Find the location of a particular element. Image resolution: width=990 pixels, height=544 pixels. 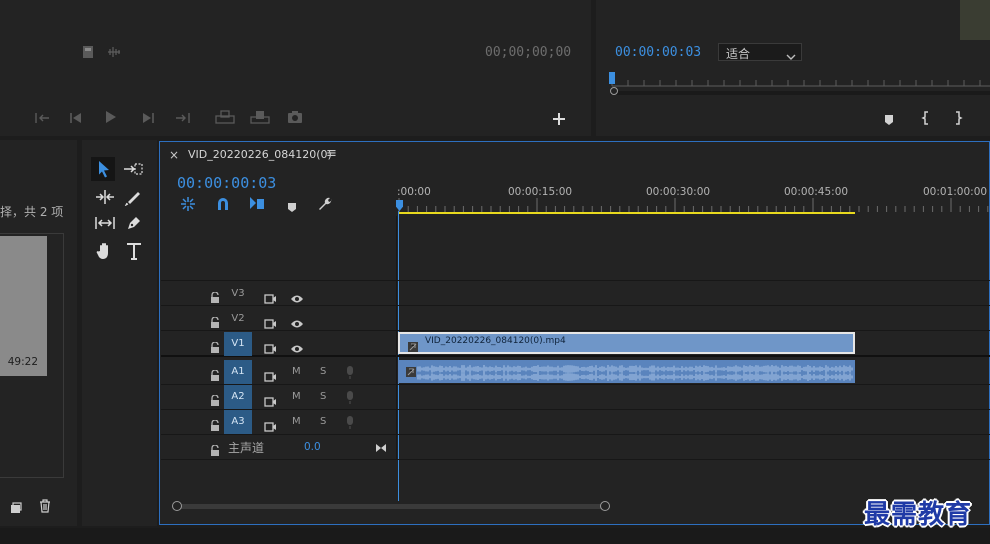

linked-selection-icon is located at coordinates (257, 206).